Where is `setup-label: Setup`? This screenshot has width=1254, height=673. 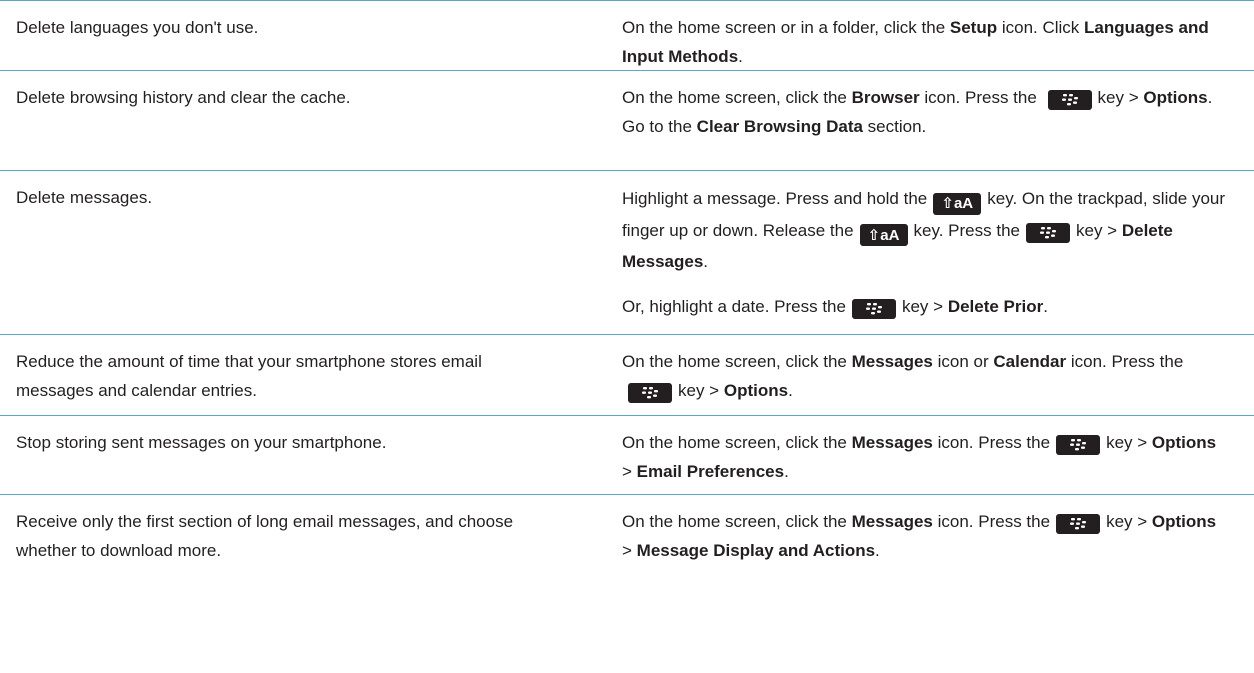
setup-label: Setup is located at coordinates (973, 27).